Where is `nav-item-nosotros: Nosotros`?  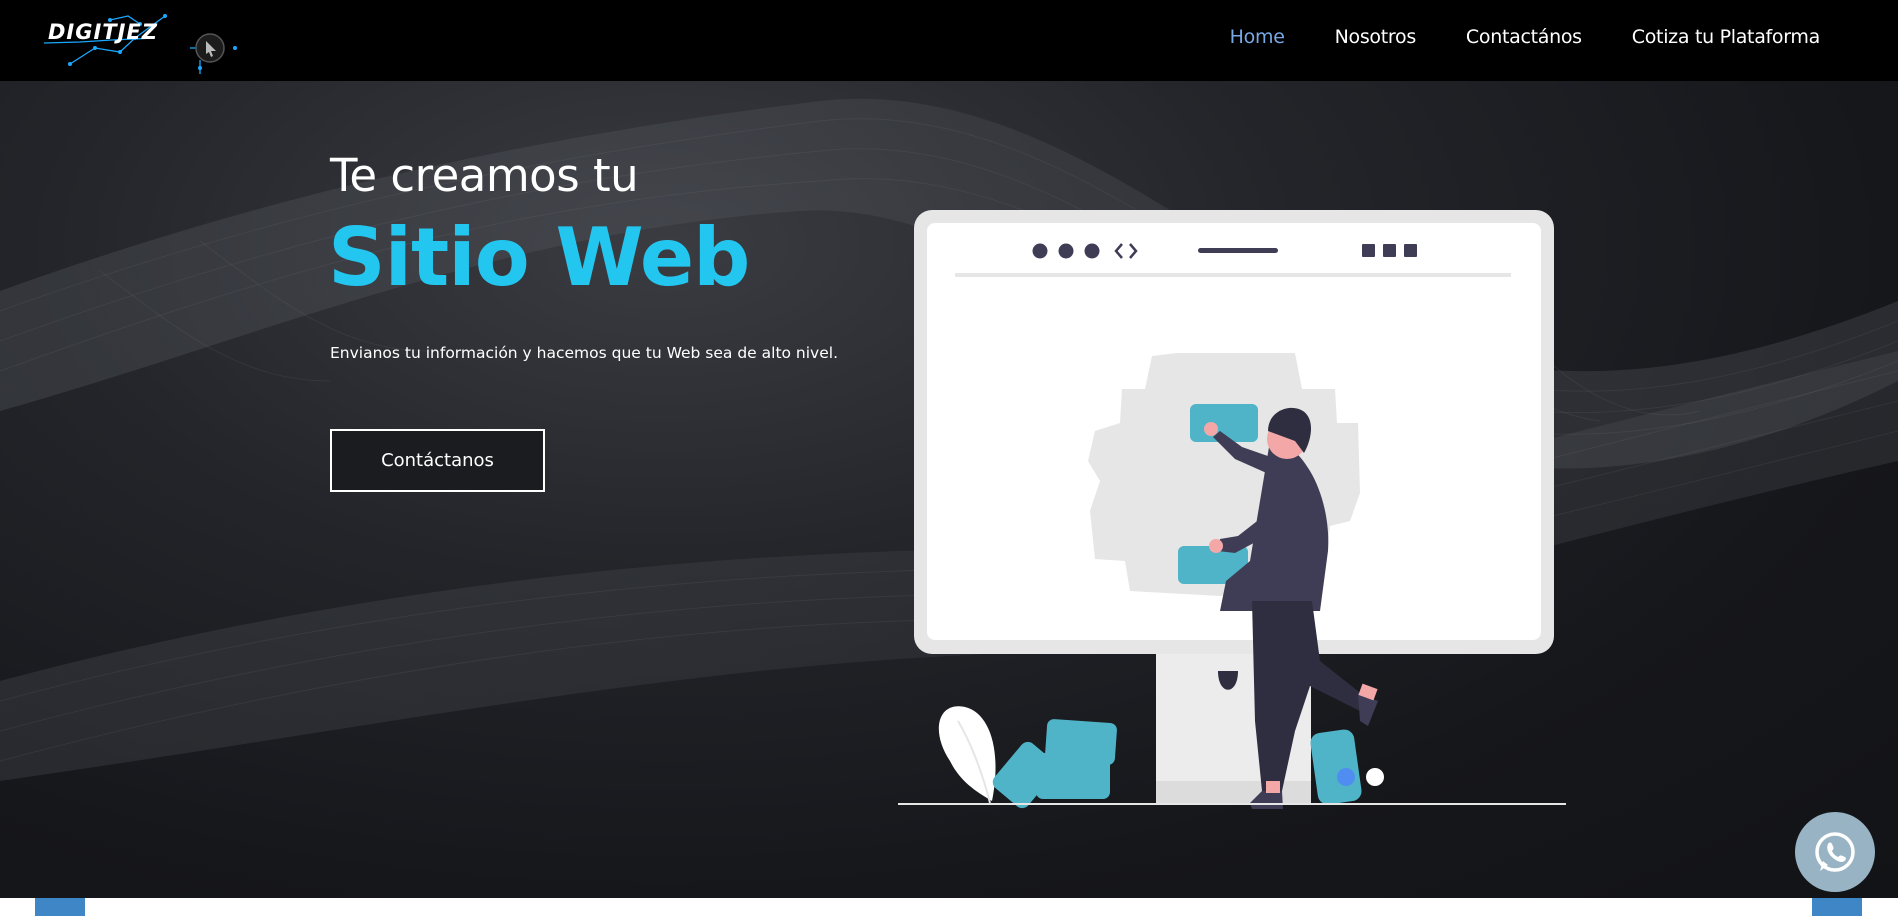
nav-item-nosotros: Nosotros is located at coordinates (1376, 37).